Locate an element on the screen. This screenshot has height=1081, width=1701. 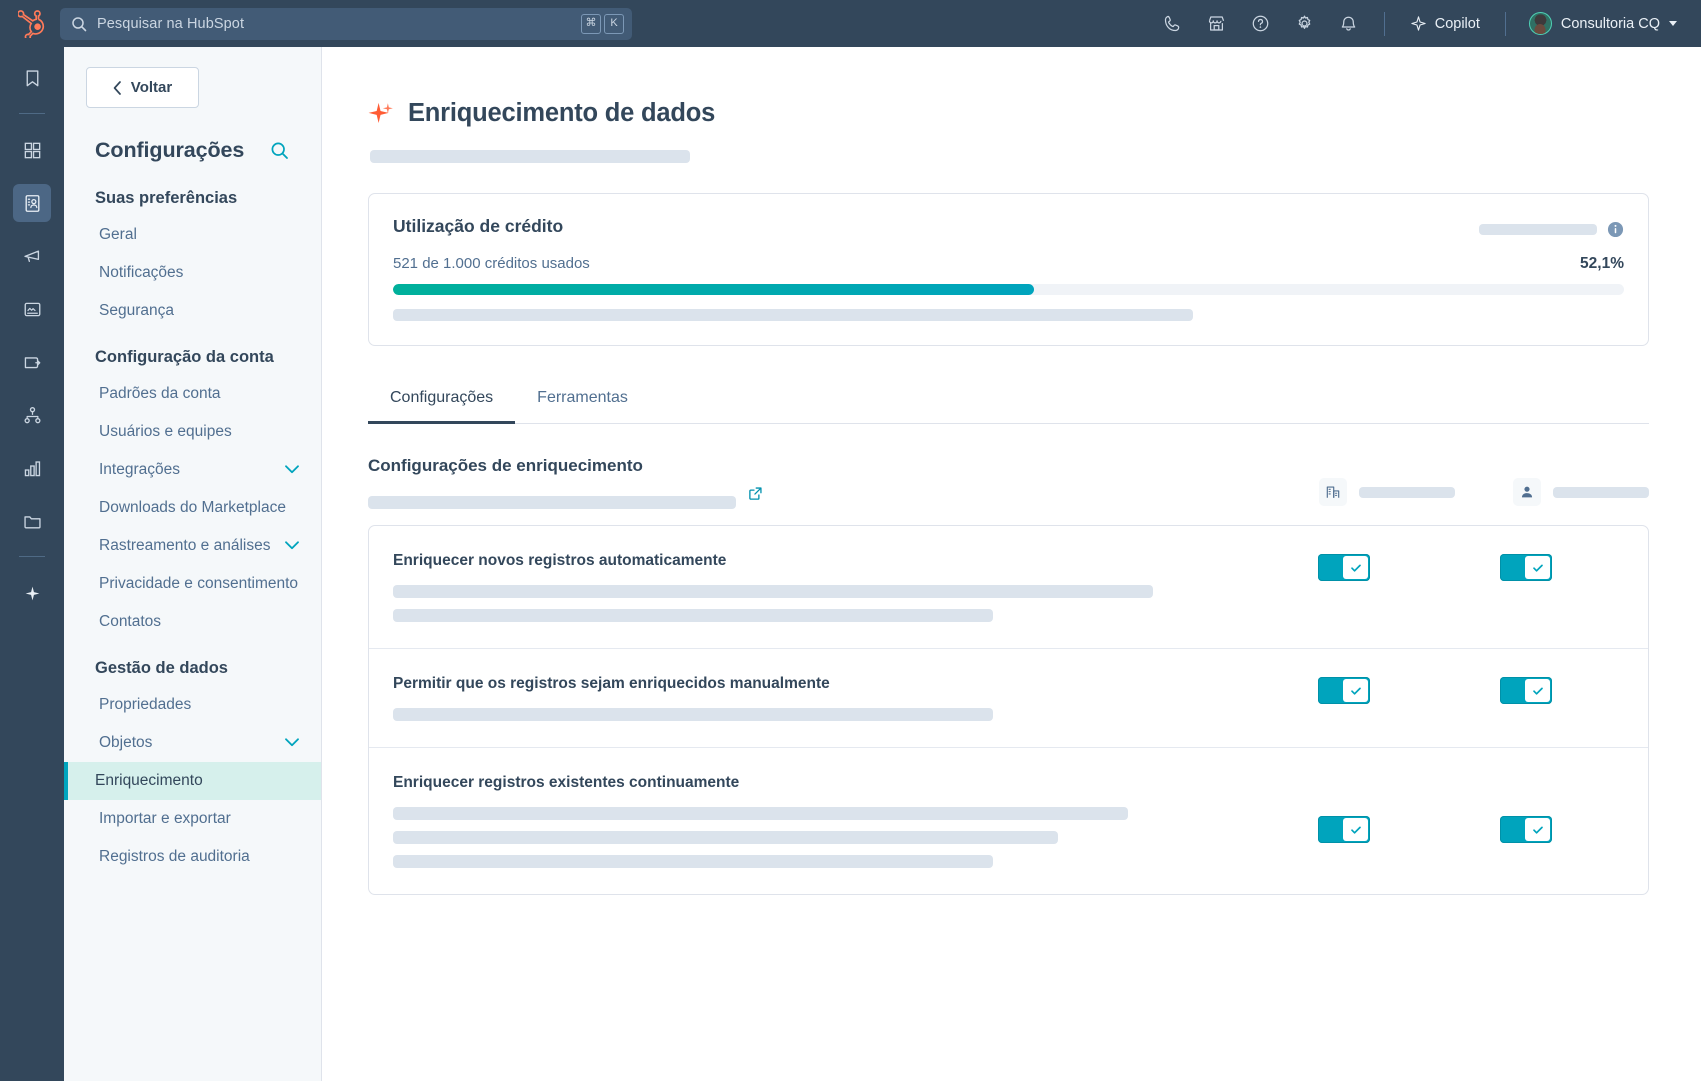
toggle-contact-auto-enrich is located at coordinates (1526, 567).